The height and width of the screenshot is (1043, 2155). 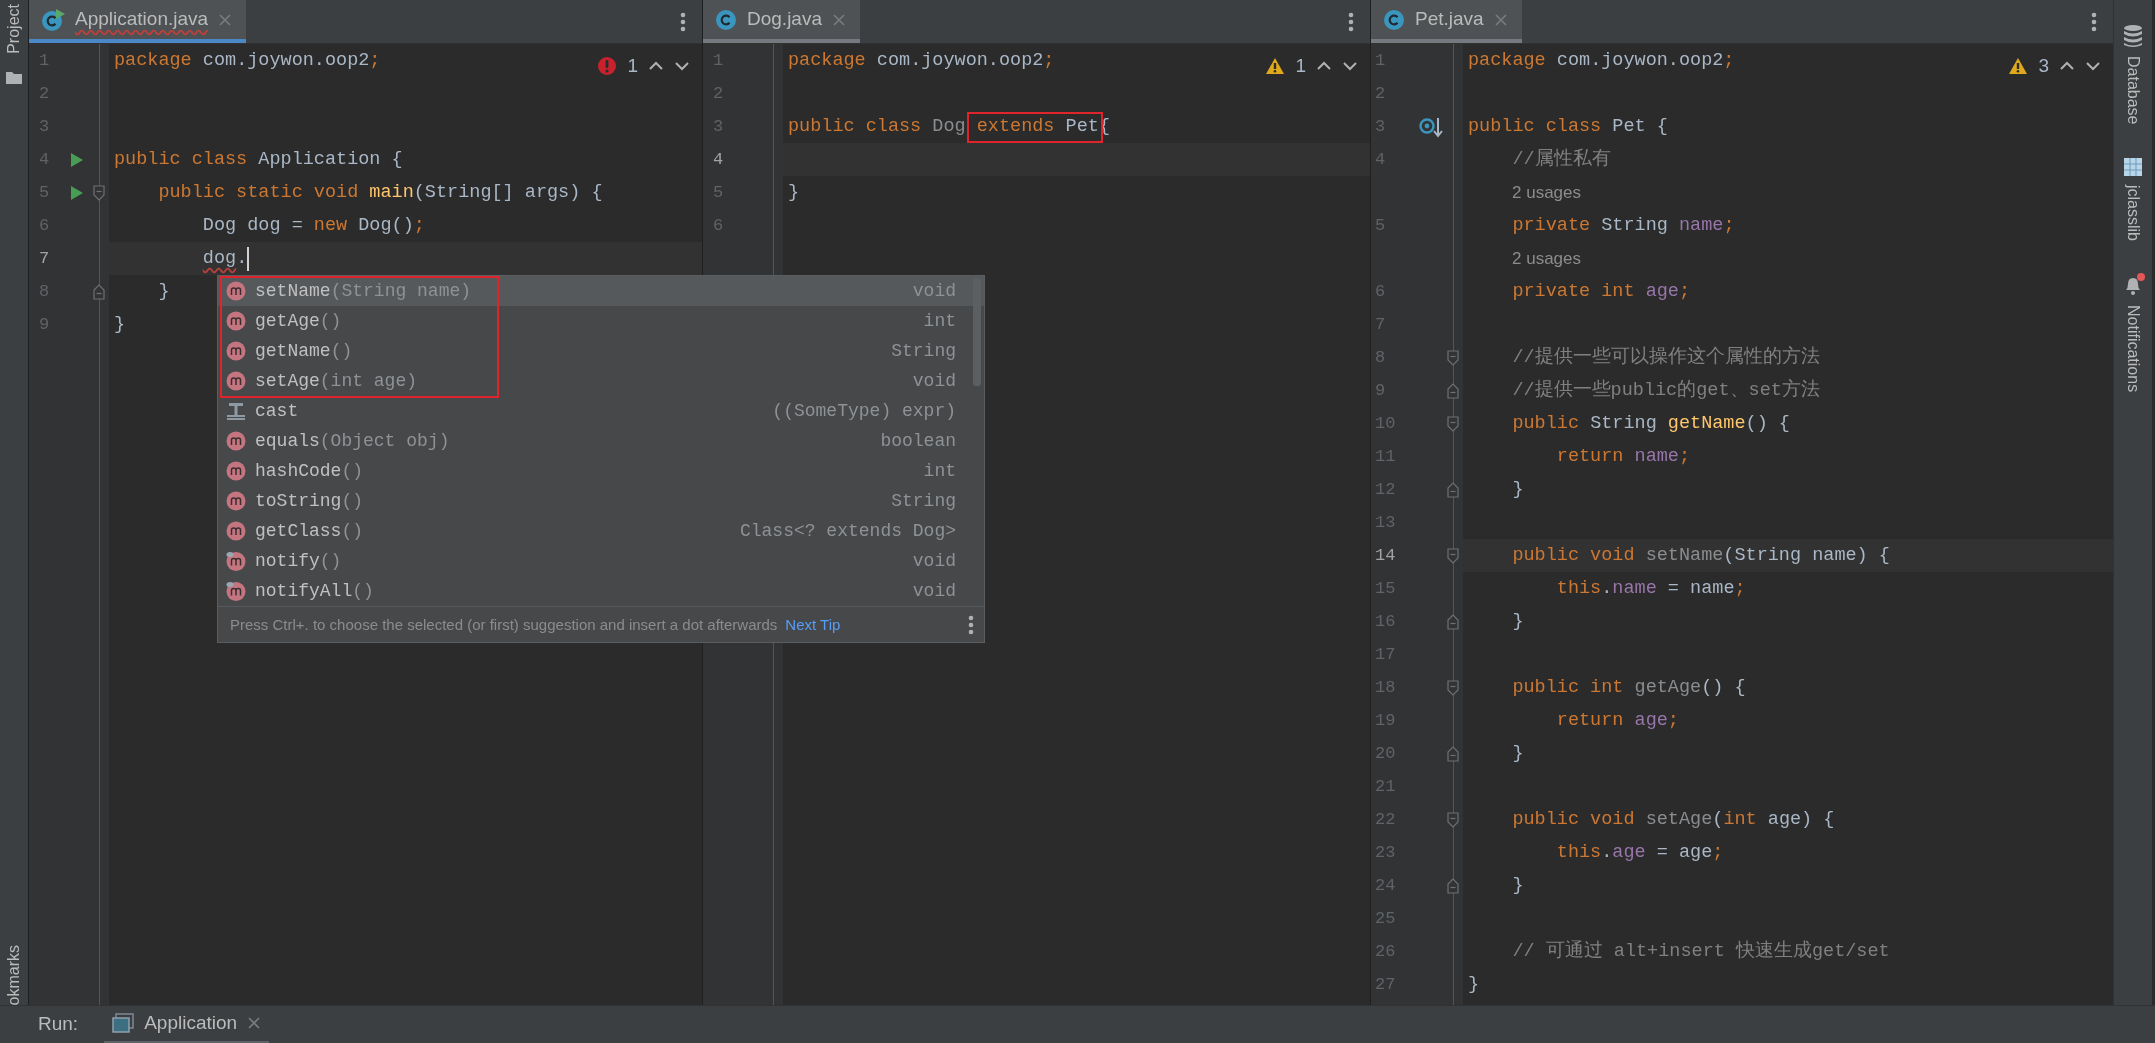 What do you see at coordinates (601, 561) in the screenshot?
I see `completion-item: notify() void` at bounding box center [601, 561].